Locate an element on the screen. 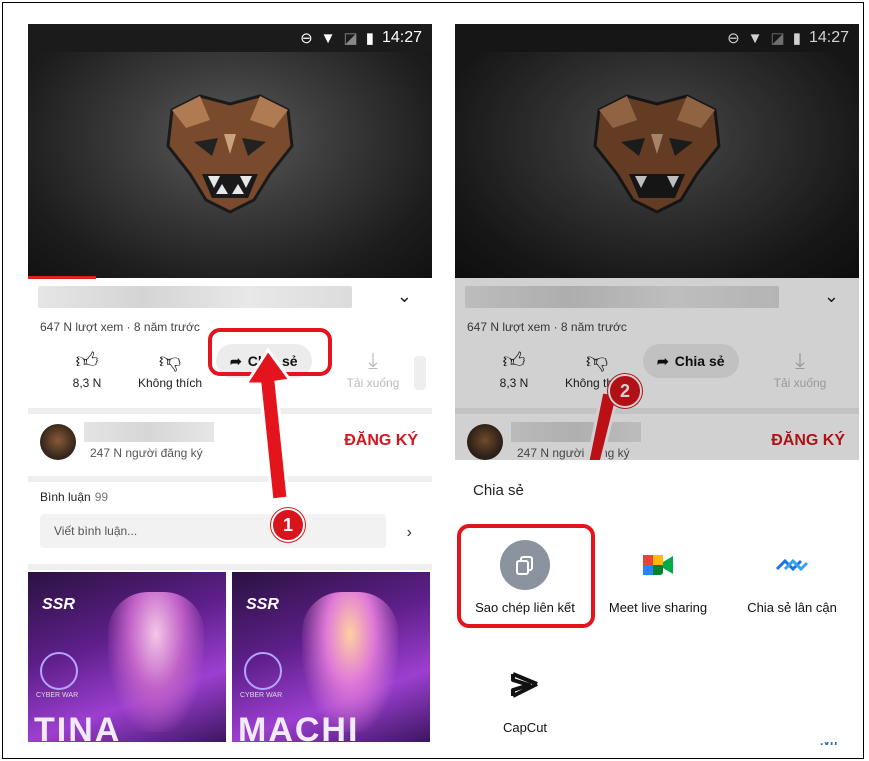  channel-name-blurred is located at coordinates (149, 432).